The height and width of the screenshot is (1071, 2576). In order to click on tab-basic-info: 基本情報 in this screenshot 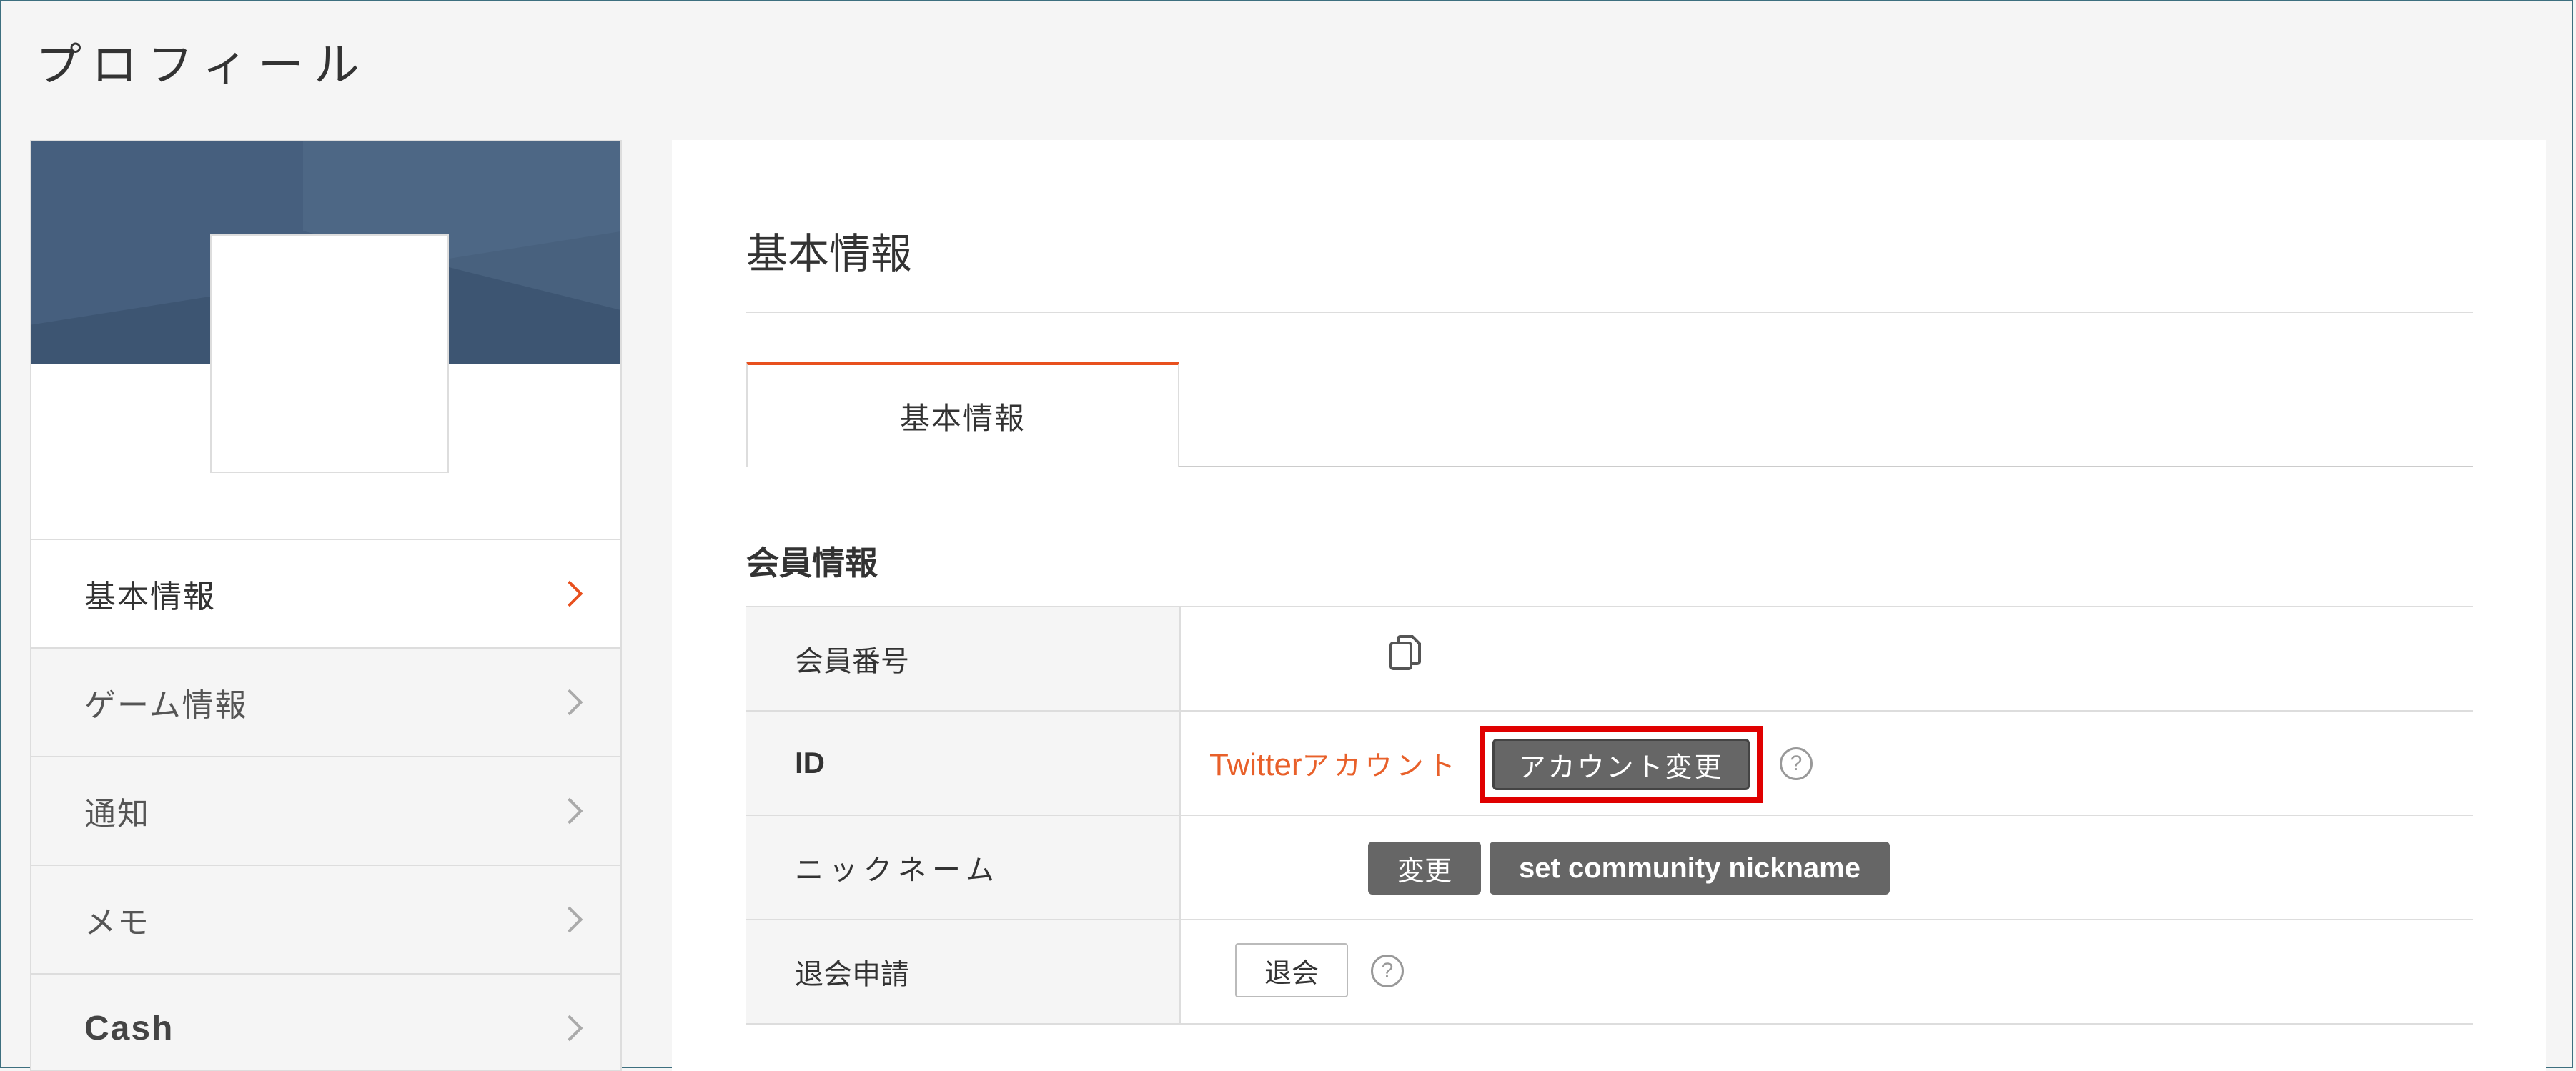, I will do `click(963, 414)`.